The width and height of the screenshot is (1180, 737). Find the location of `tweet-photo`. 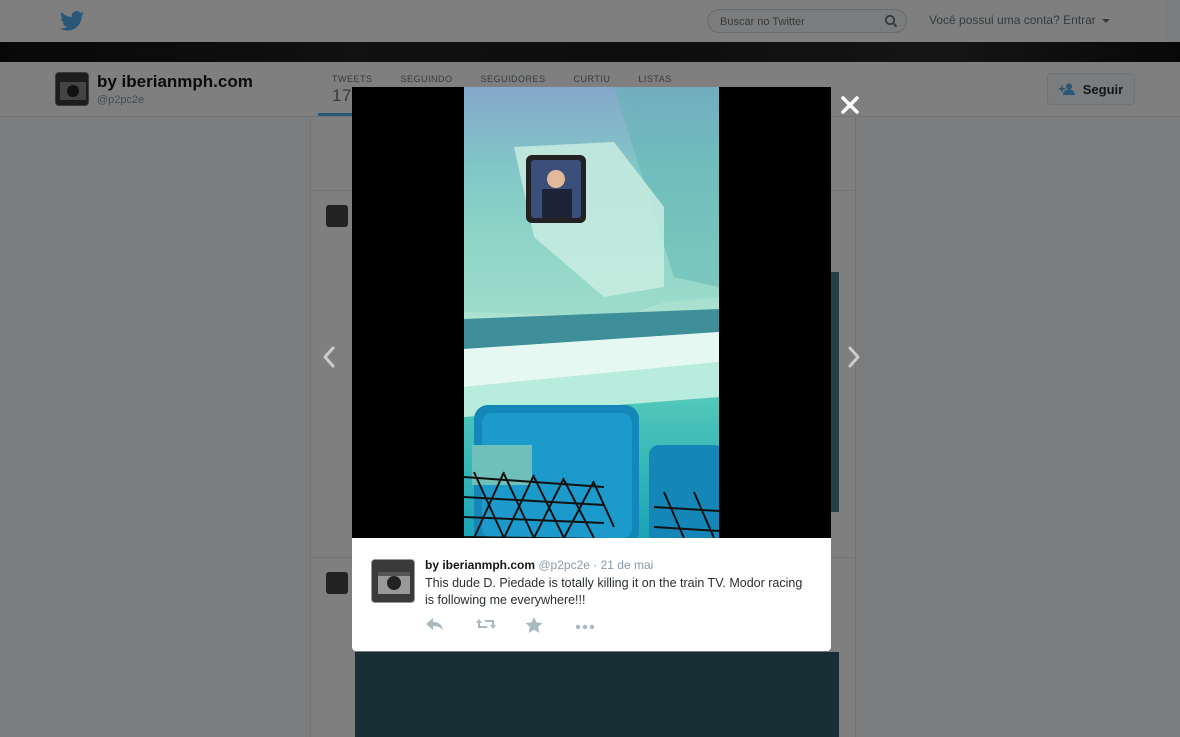

tweet-photo is located at coordinates (591, 312).